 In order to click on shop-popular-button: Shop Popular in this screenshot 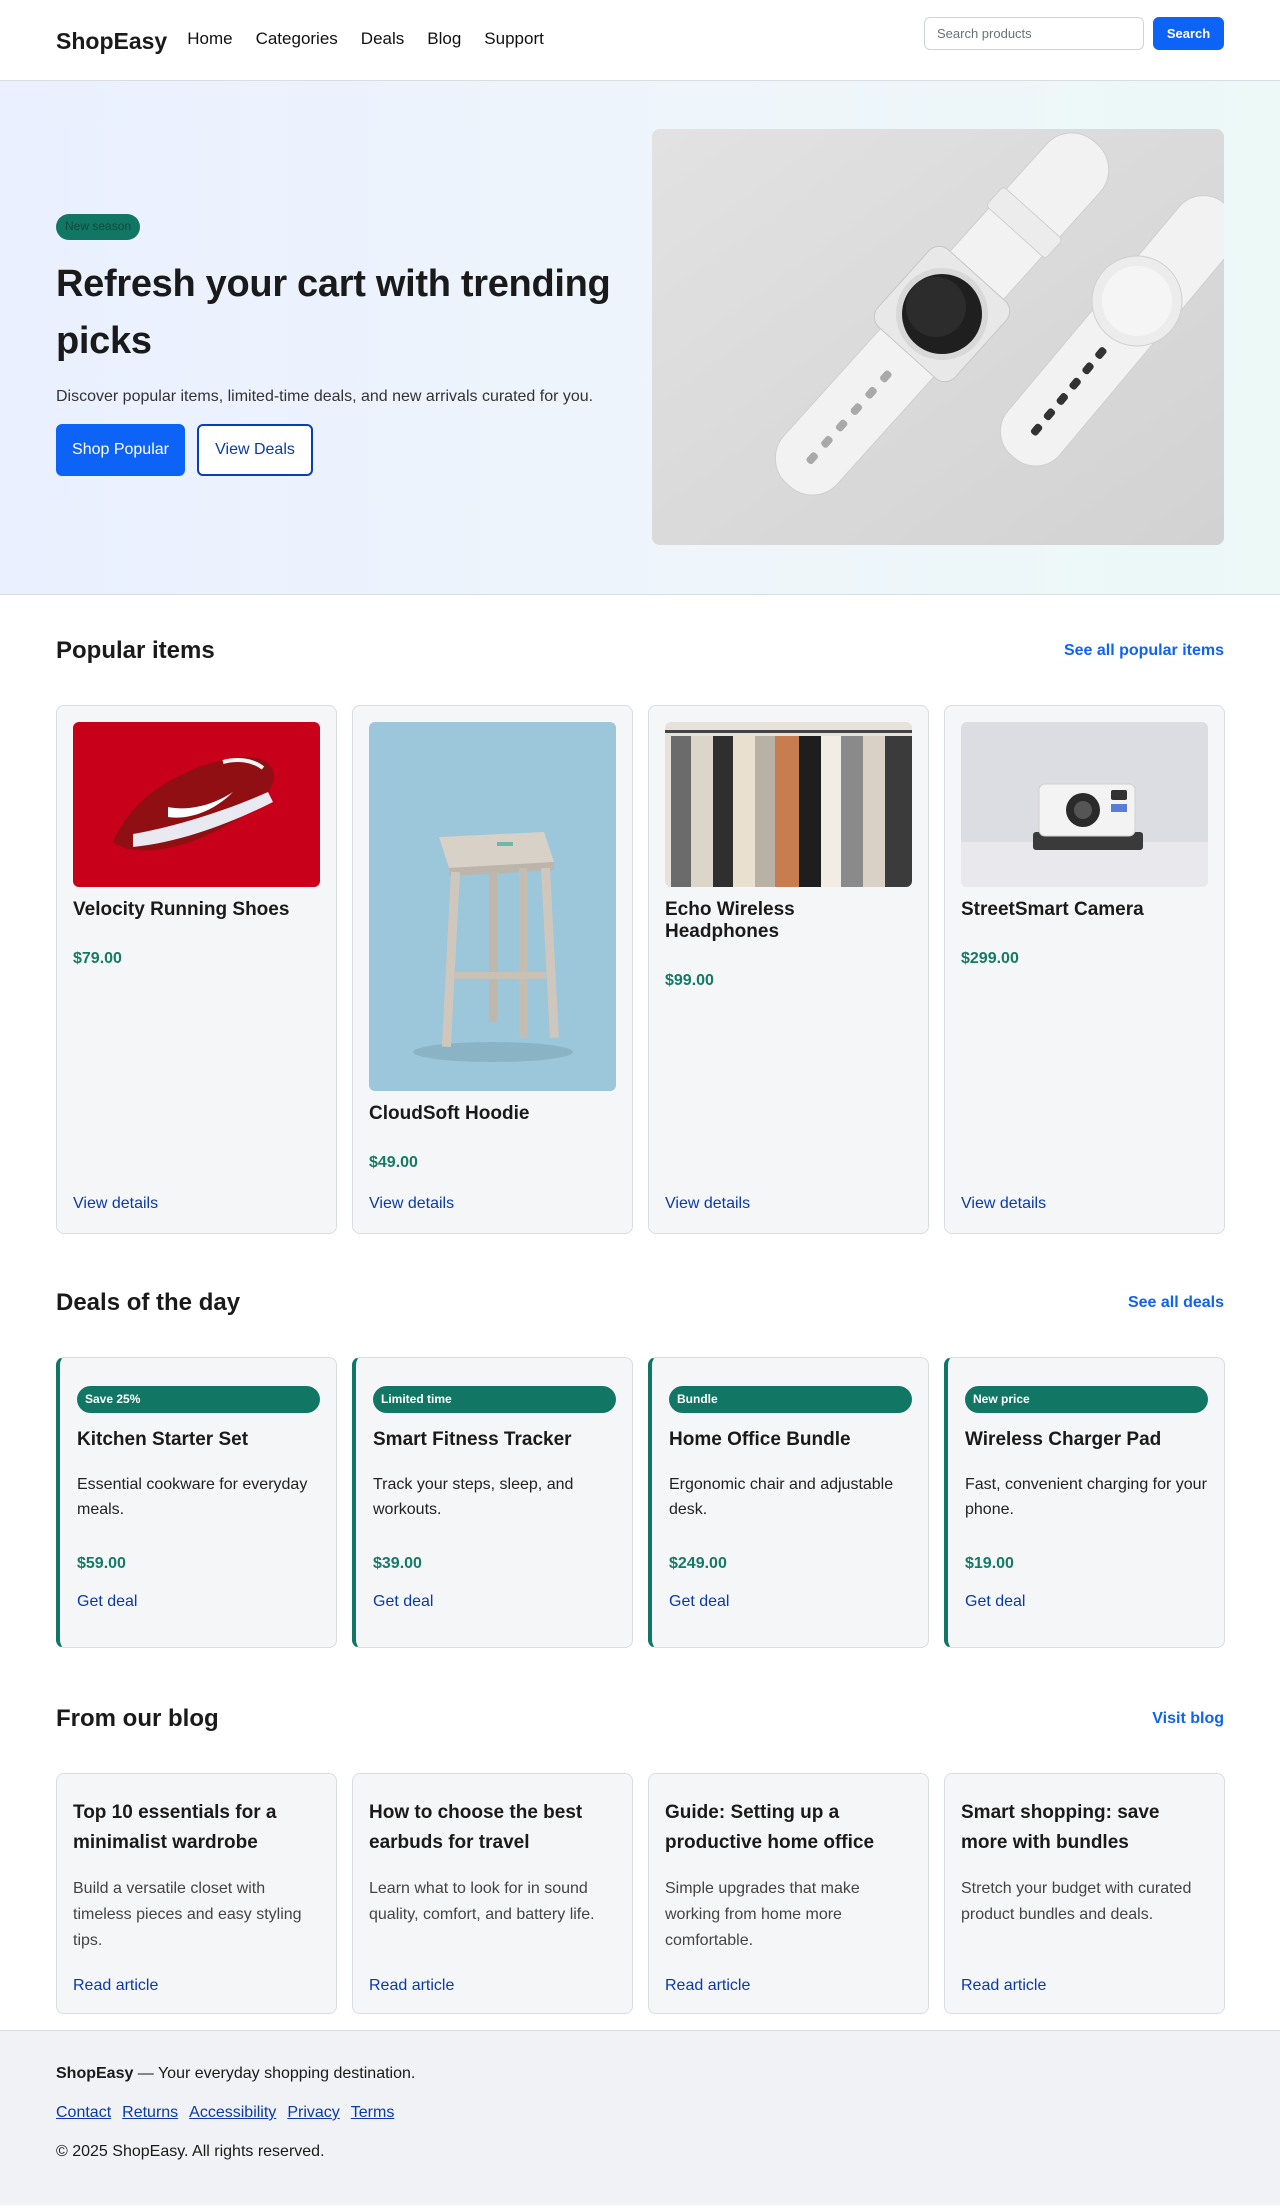, I will do `click(120, 450)`.